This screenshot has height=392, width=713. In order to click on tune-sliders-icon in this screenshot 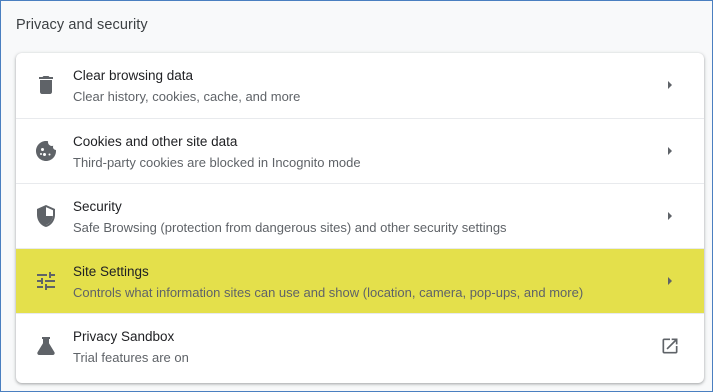, I will do `click(46, 281)`.